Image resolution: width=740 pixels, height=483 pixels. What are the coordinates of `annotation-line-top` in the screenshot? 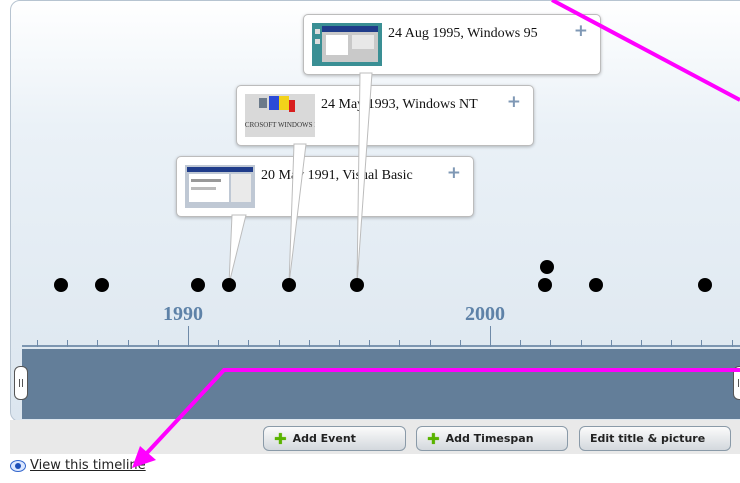 It's located at (645, 51).